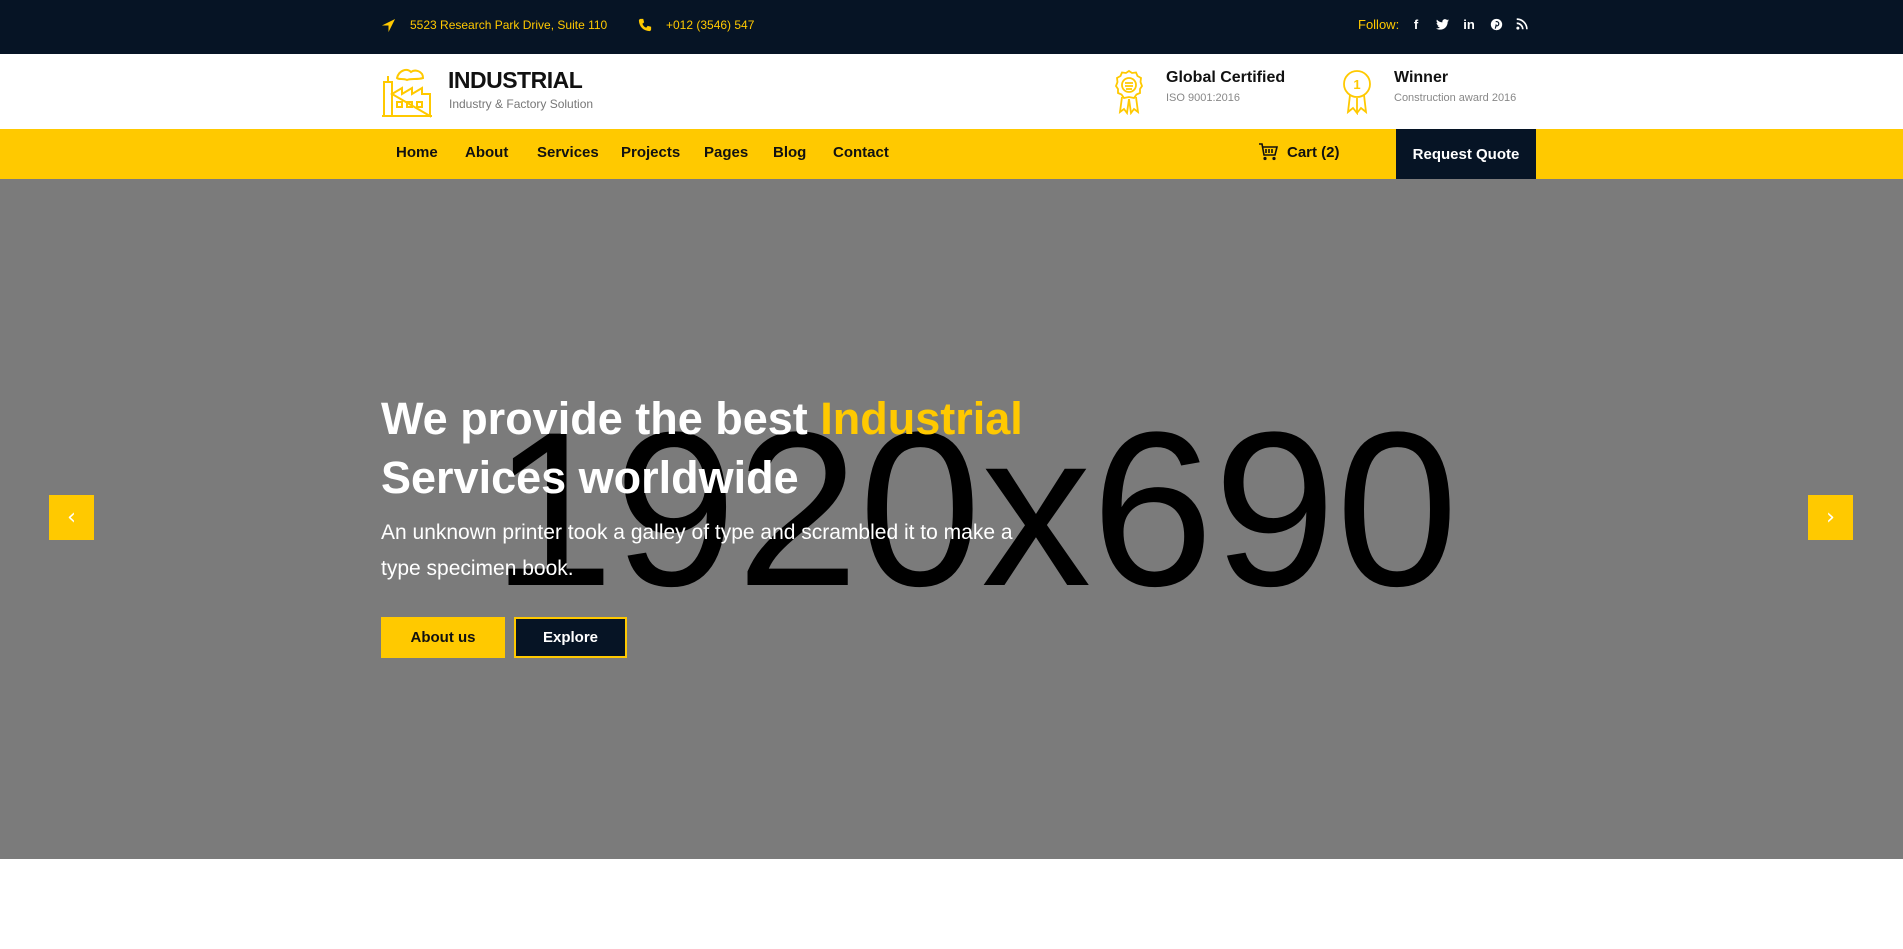 The height and width of the screenshot is (949, 1903). I want to click on facebook-icon: f, so click(1416, 24).